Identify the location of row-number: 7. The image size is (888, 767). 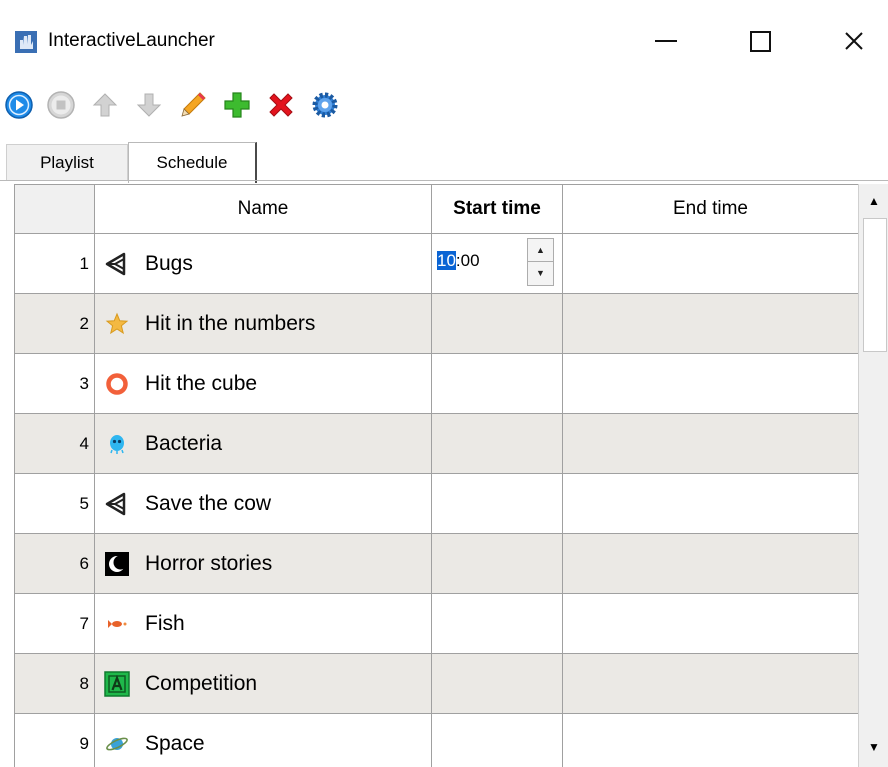
(54, 623).